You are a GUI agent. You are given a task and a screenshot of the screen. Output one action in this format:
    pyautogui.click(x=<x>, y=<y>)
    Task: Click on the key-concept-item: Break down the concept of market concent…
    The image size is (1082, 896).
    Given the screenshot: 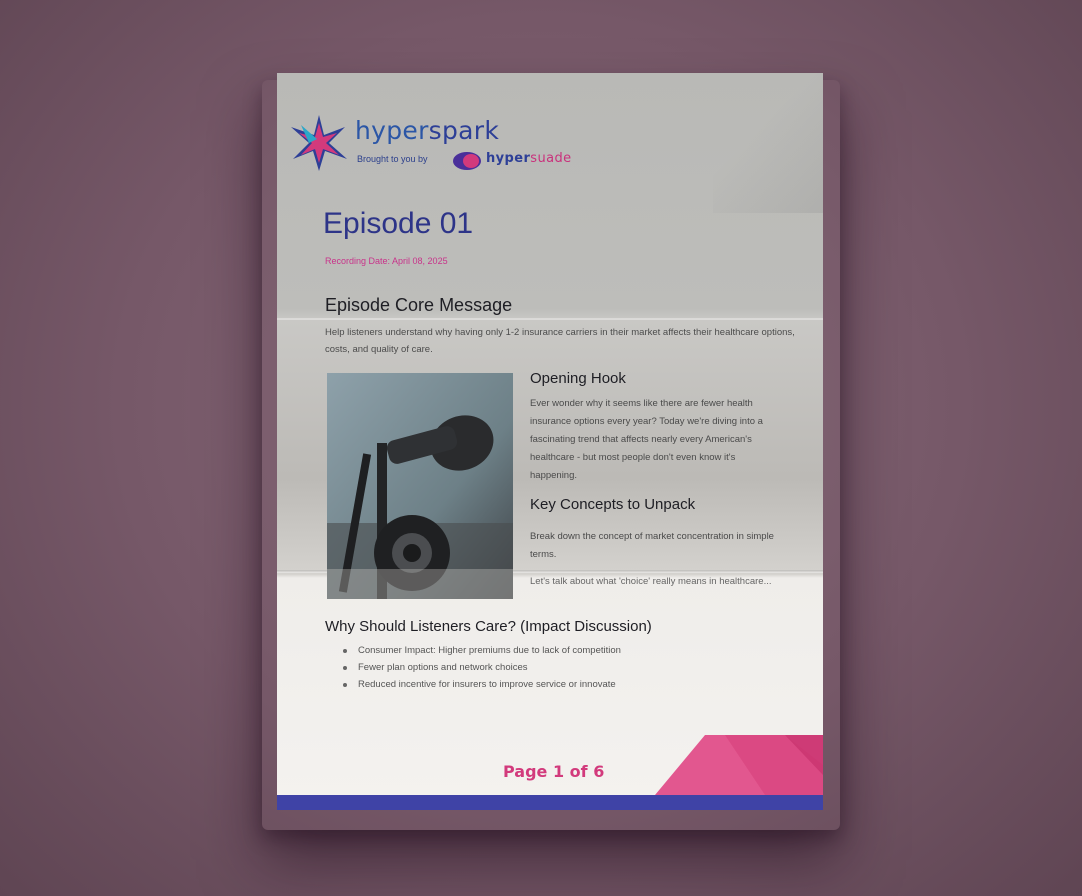 What is the action you would take?
    pyautogui.click(x=652, y=545)
    